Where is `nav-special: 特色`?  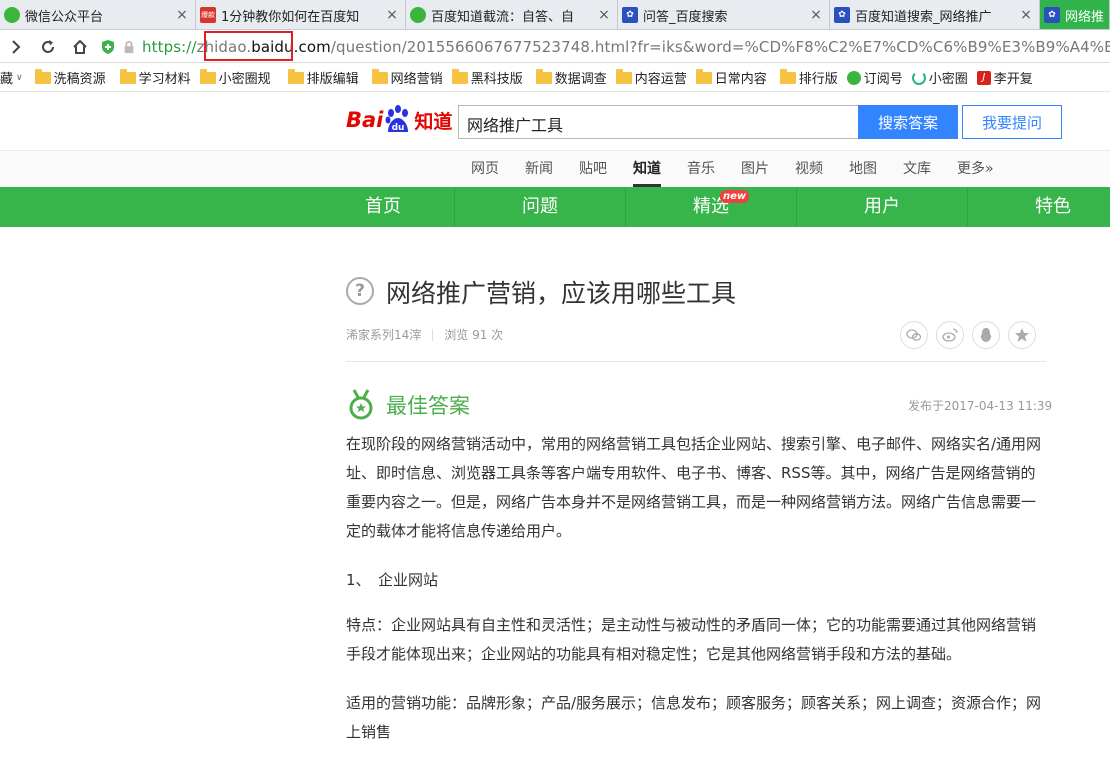
nav-special: 特色 is located at coordinates (1038, 207).